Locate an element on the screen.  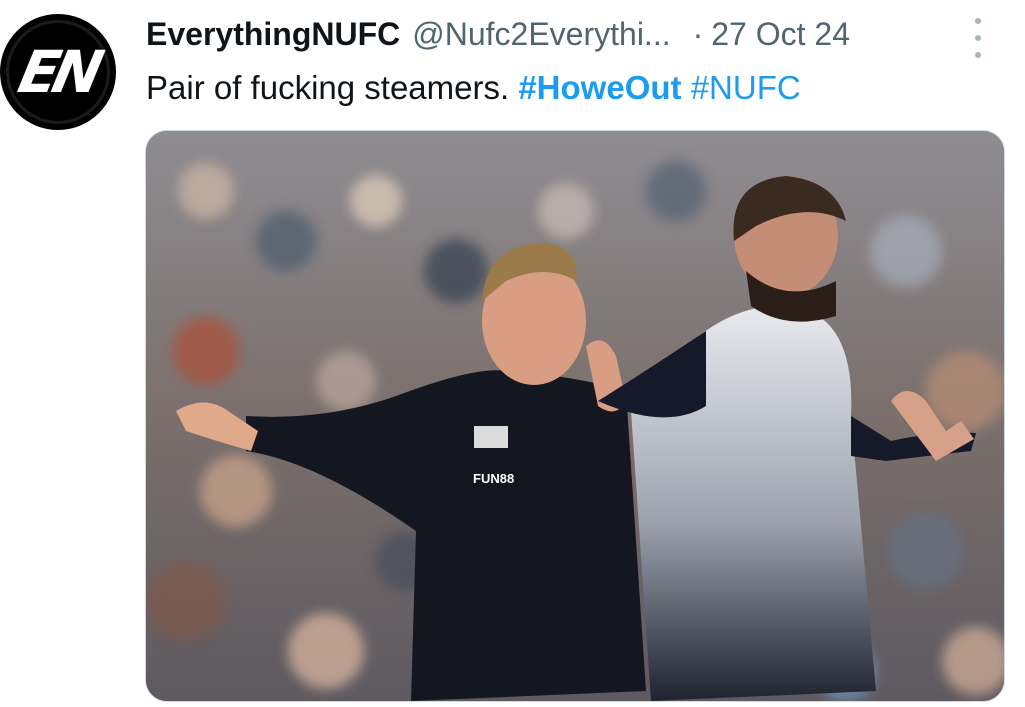
hashtag-howeout: #HoweOut is located at coordinates (599, 87).